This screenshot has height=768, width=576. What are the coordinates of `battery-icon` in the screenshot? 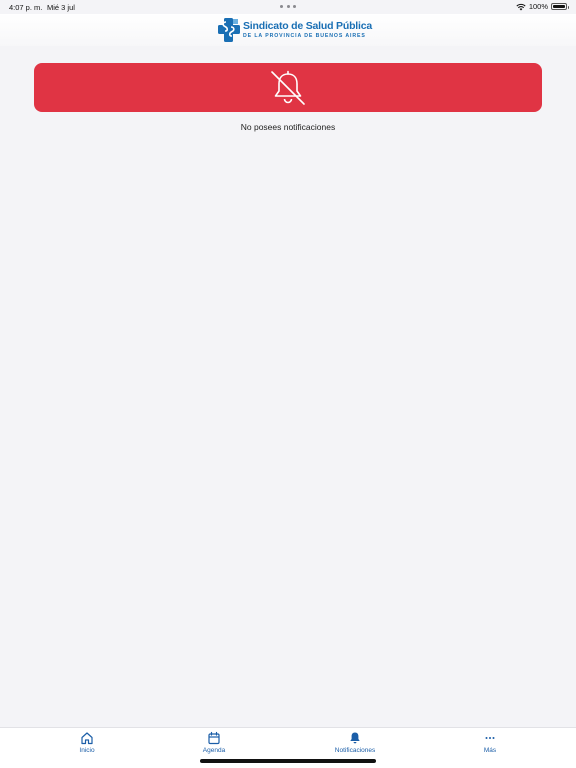 It's located at (560, 6).